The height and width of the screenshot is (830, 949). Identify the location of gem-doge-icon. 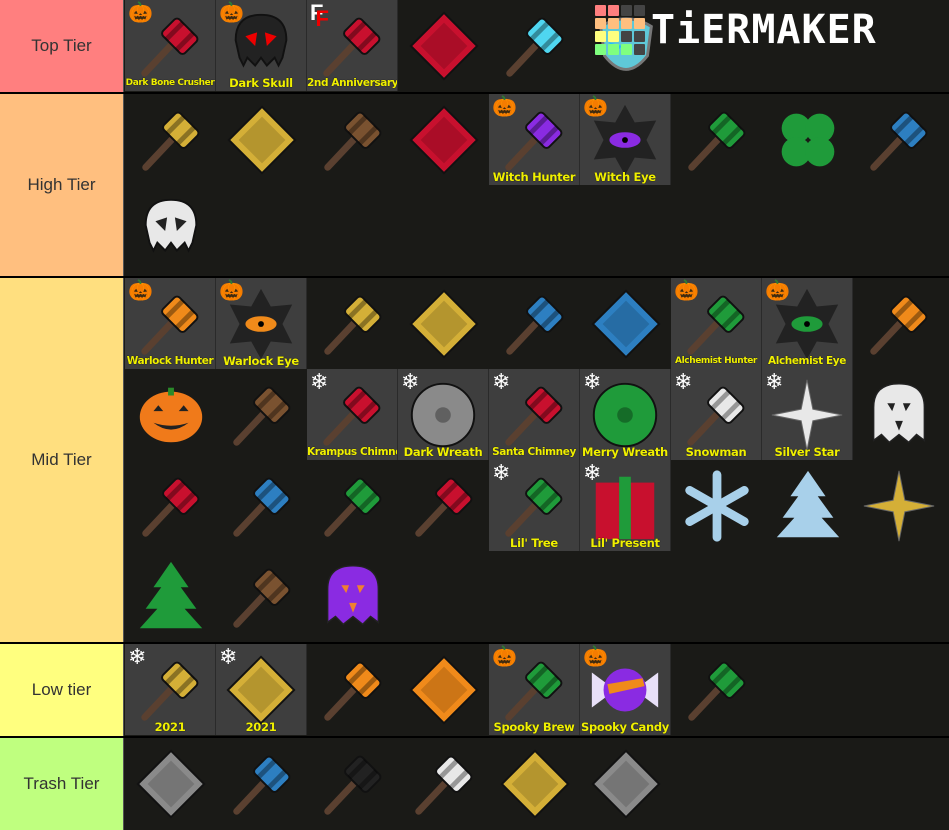
(534, 783).